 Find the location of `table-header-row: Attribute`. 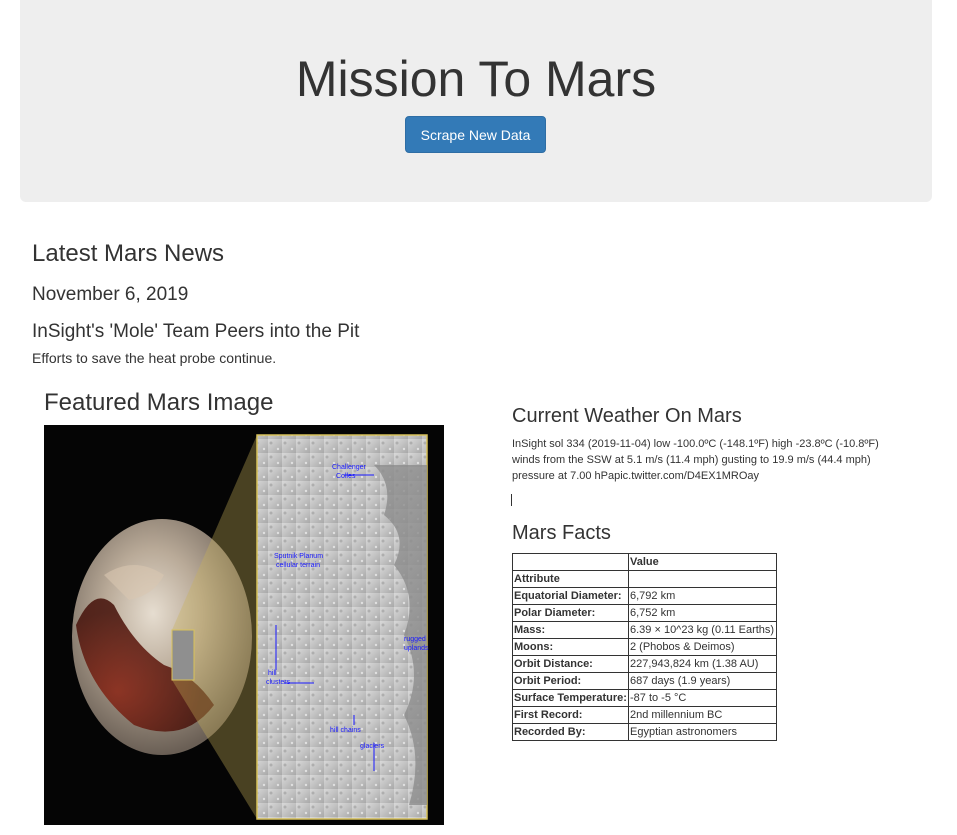

table-header-row: Attribute is located at coordinates (644, 579).